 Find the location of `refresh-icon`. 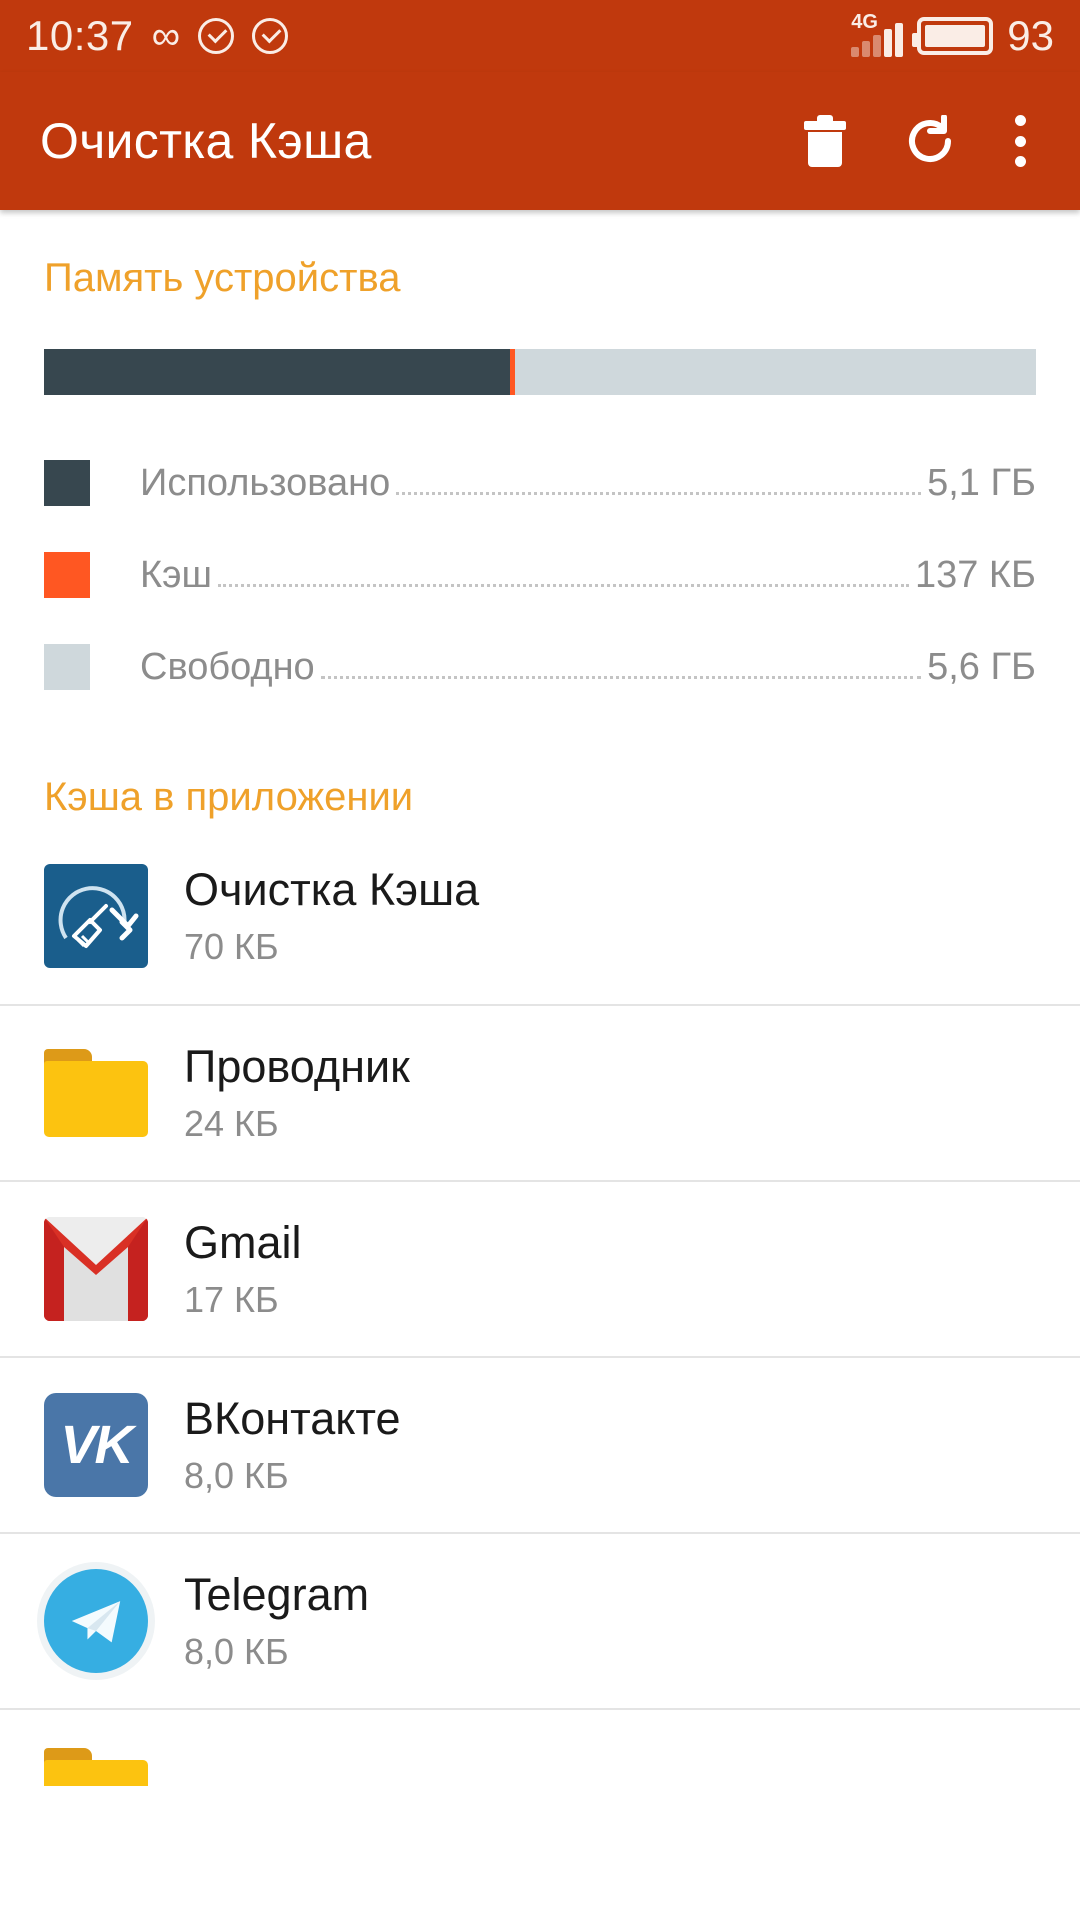

refresh-icon is located at coordinates (930, 140).